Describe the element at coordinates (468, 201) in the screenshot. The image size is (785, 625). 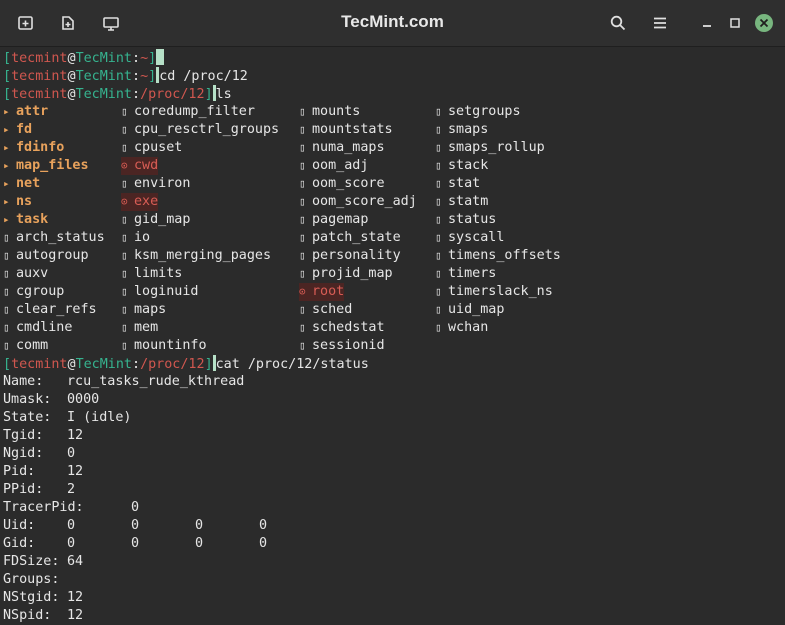
I see `ls-entry-name: statm` at that location.